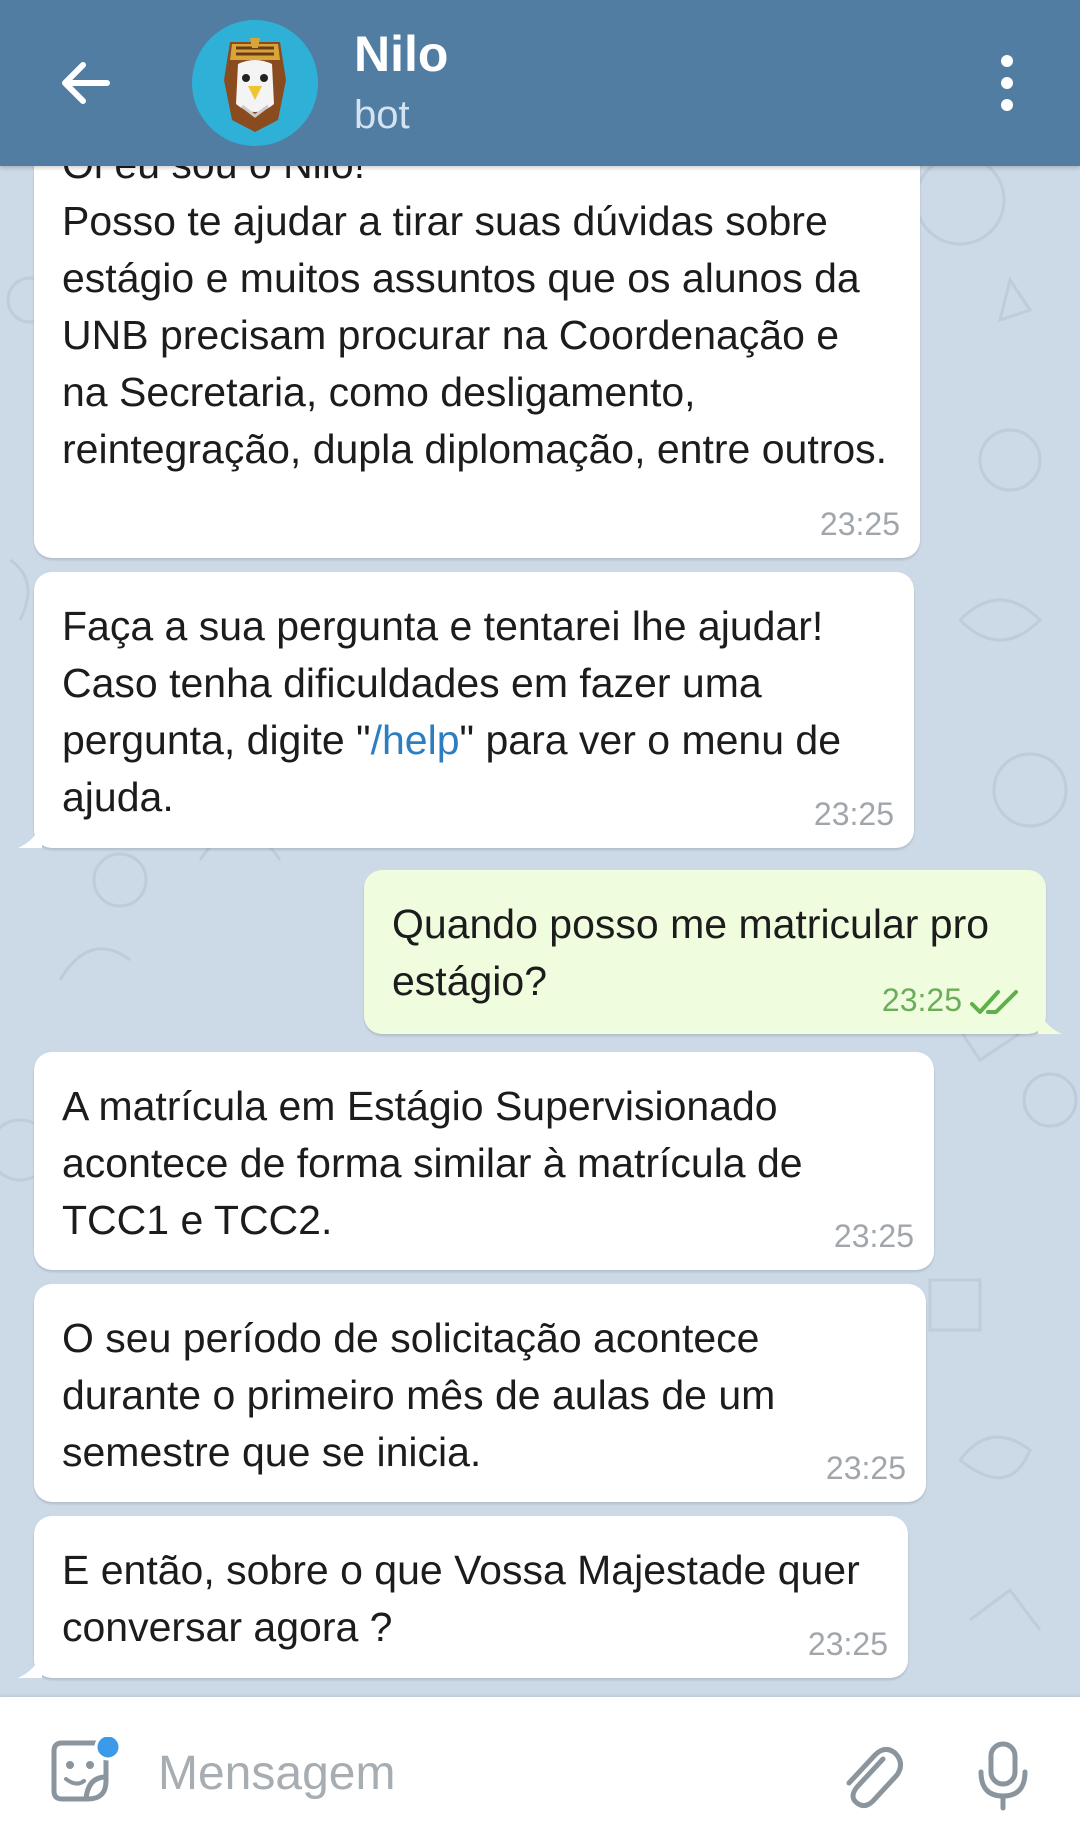 Image resolution: width=1080 pixels, height=1847 pixels. What do you see at coordinates (478, 1773) in the screenshot?
I see `message-input` at bounding box center [478, 1773].